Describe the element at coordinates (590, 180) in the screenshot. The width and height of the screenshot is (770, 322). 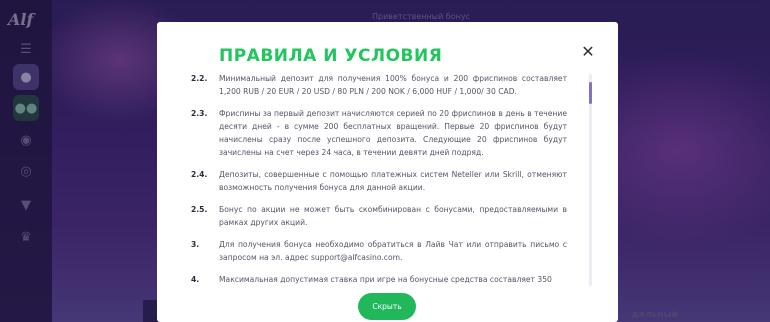
I see `rules-scrollbar` at that location.